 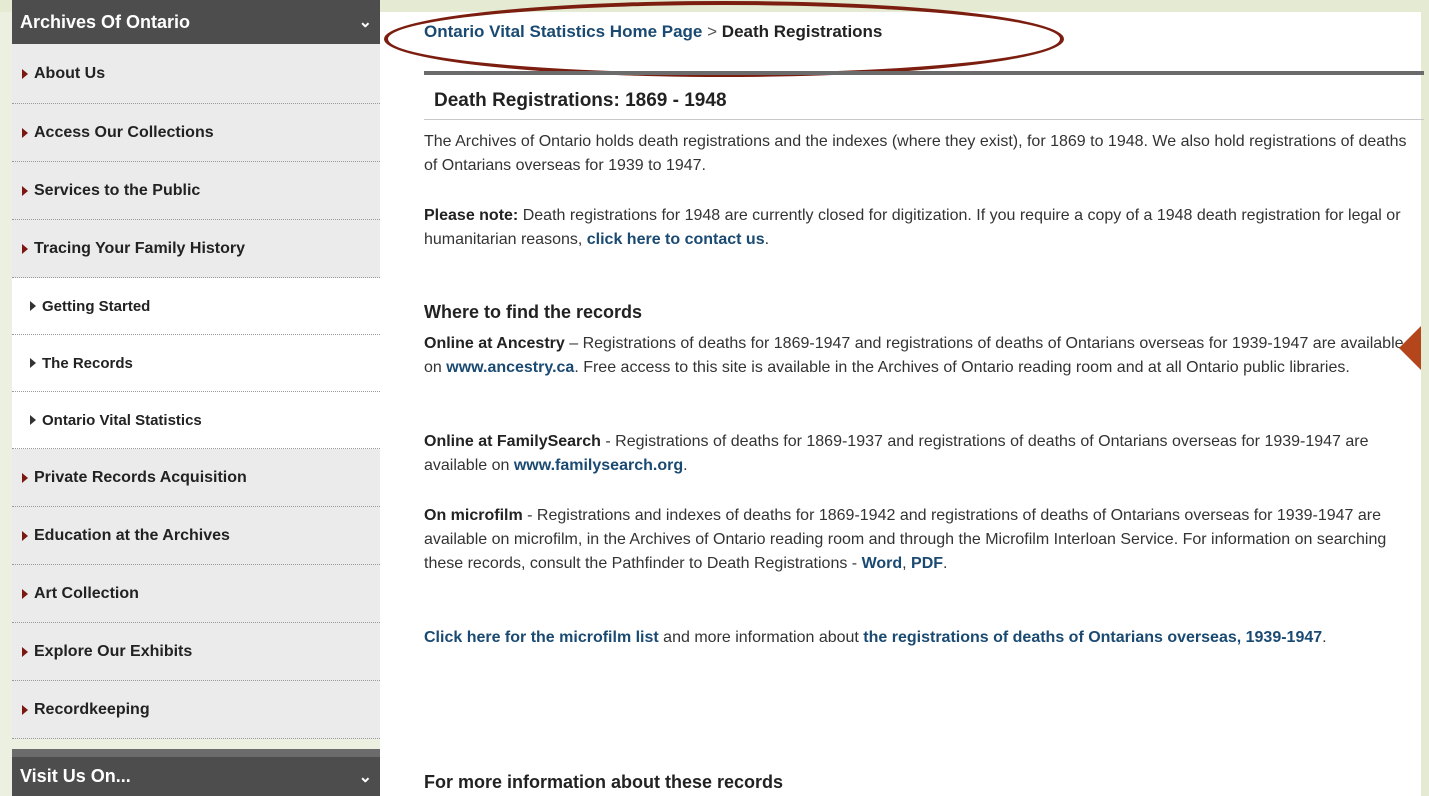 What do you see at coordinates (473, 515) in the screenshot?
I see `microfilm-label: On microfilm` at bounding box center [473, 515].